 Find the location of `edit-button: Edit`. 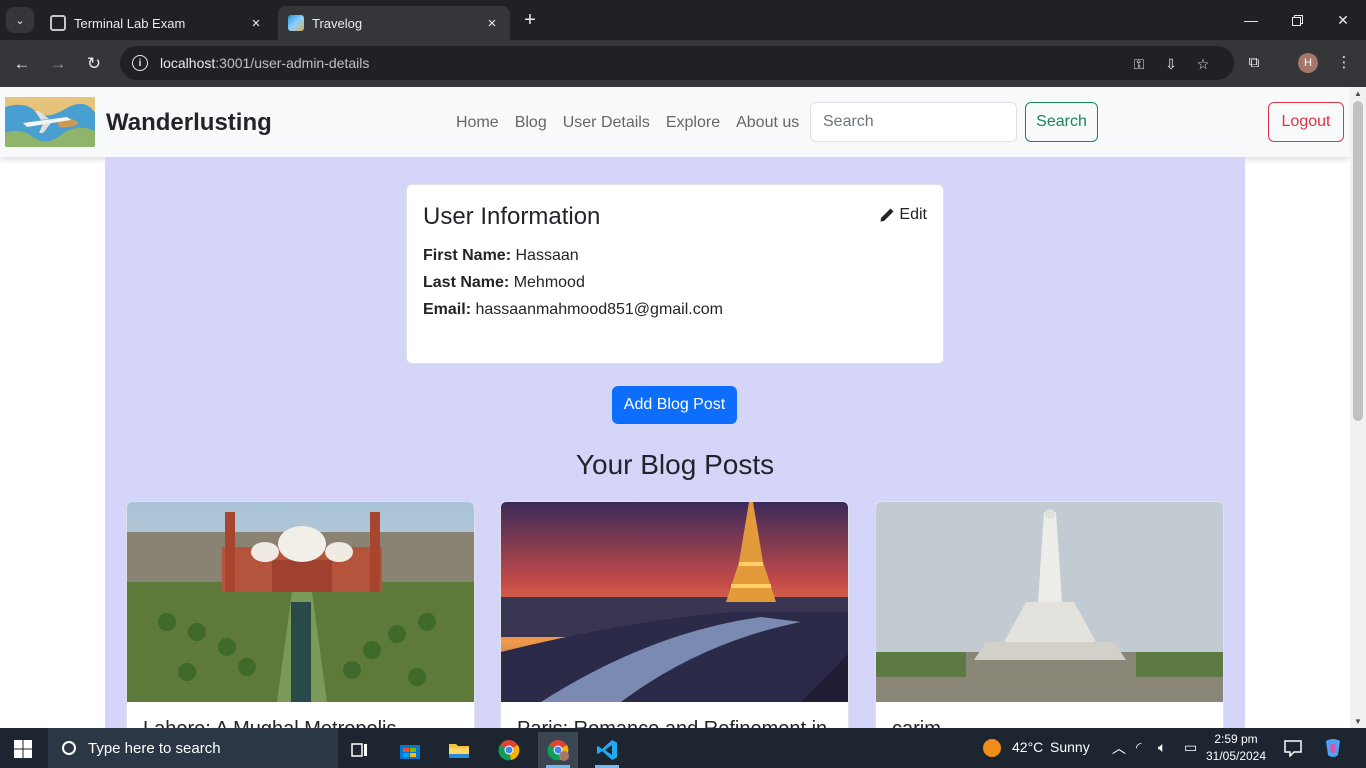

edit-button: Edit is located at coordinates (903, 215).